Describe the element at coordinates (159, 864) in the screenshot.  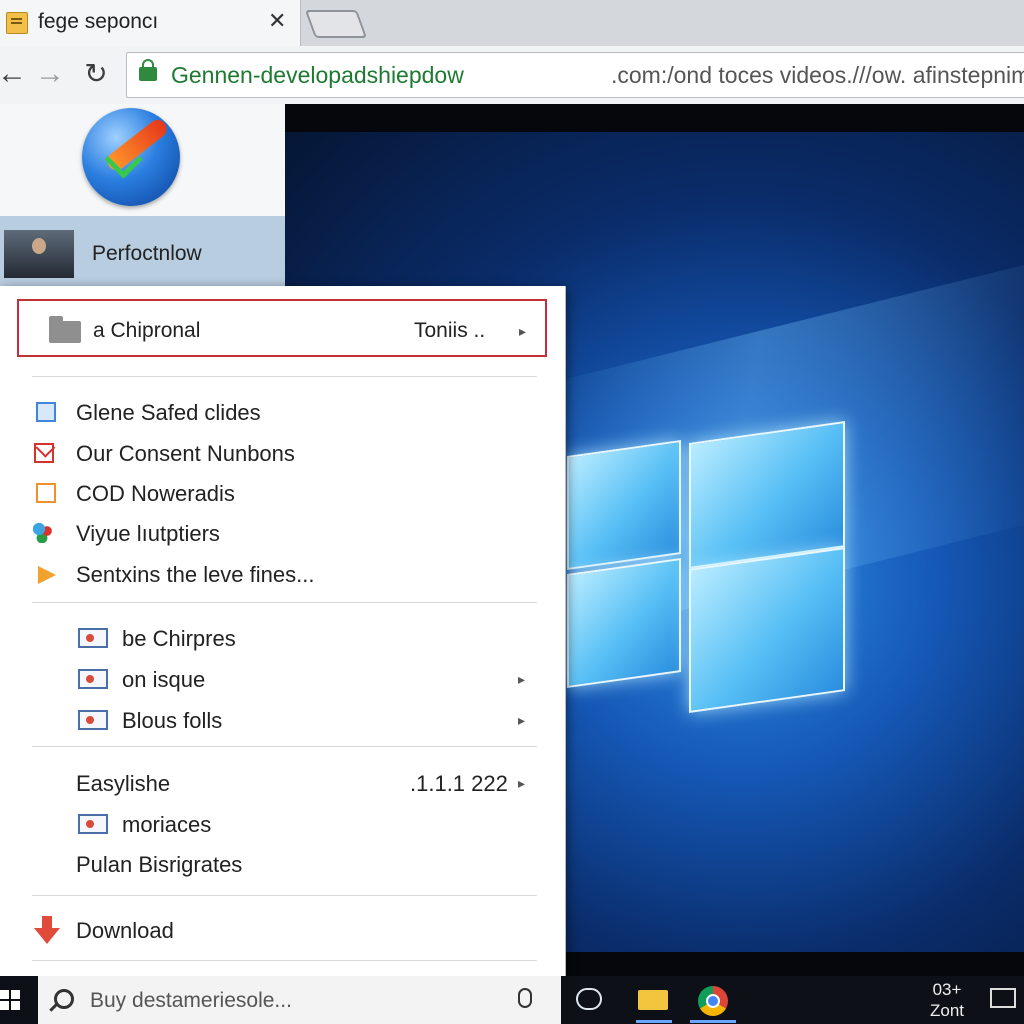
I see `menu-item-label: Pulan Bisrigrates` at that location.